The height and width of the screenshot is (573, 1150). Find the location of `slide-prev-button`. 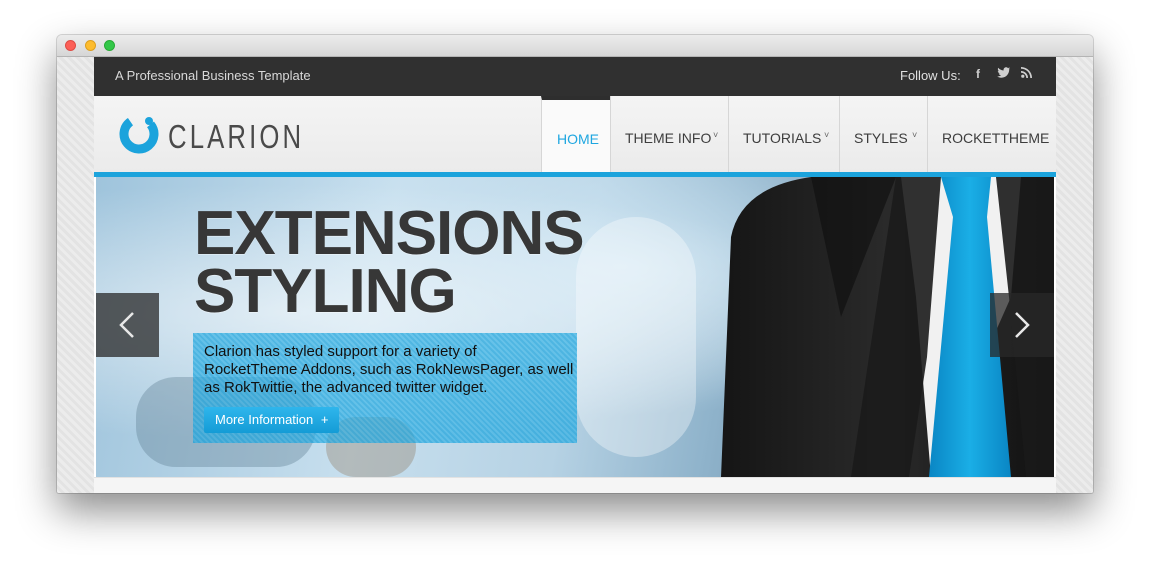

slide-prev-button is located at coordinates (127, 325).